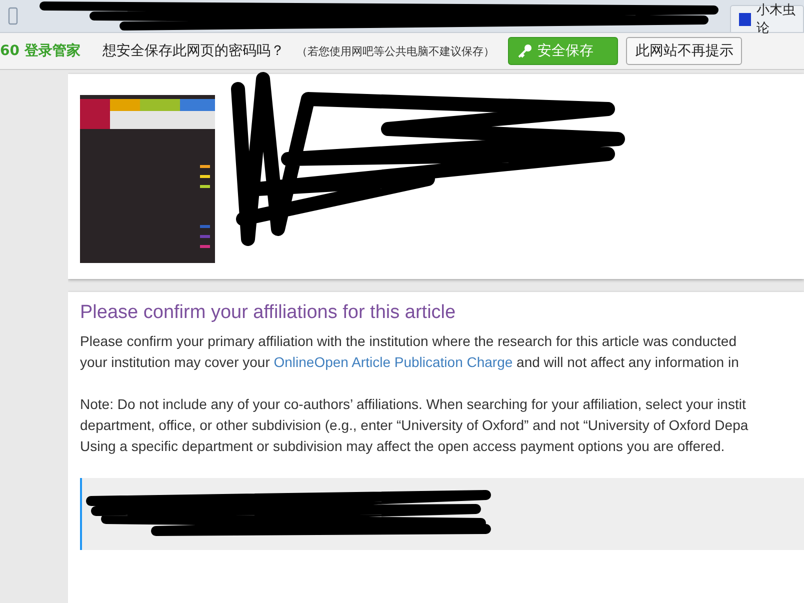  Describe the element at coordinates (40, 51) in the screenshot. I see `brand-label: 60 登录管家` at that location.